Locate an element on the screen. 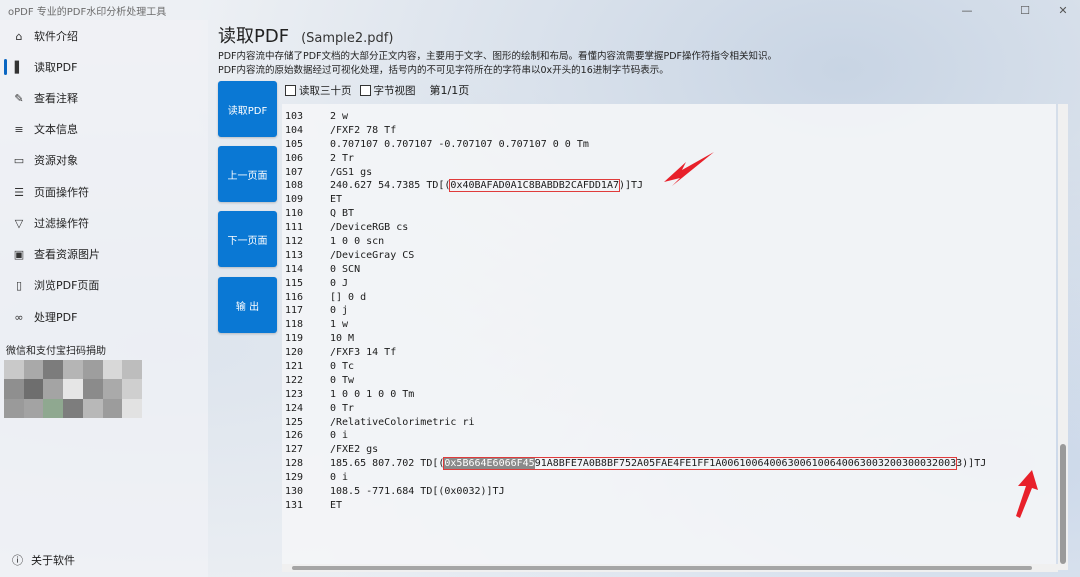 The image size is (1080, 577). sidebar-item: ∞ 处理PDF is located at coordinates (104, 317).